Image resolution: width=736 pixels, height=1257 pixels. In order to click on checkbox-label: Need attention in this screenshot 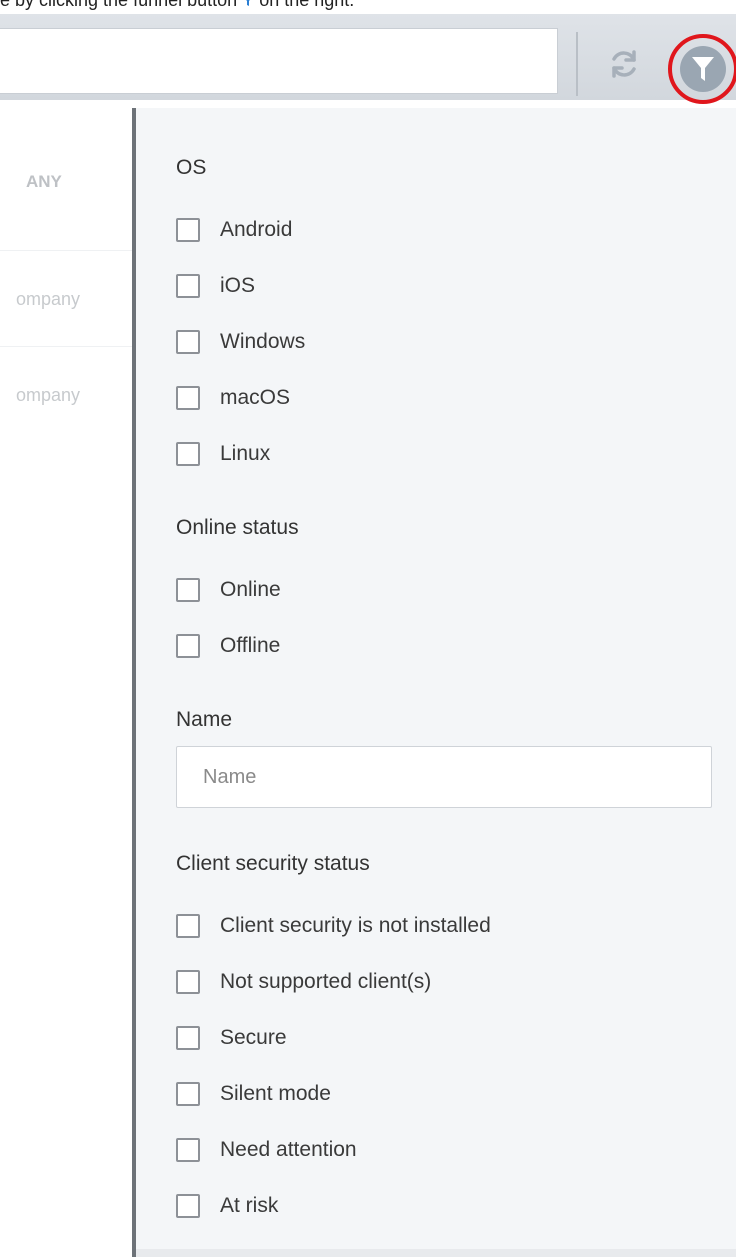, I will do `click(288, 1149)`.